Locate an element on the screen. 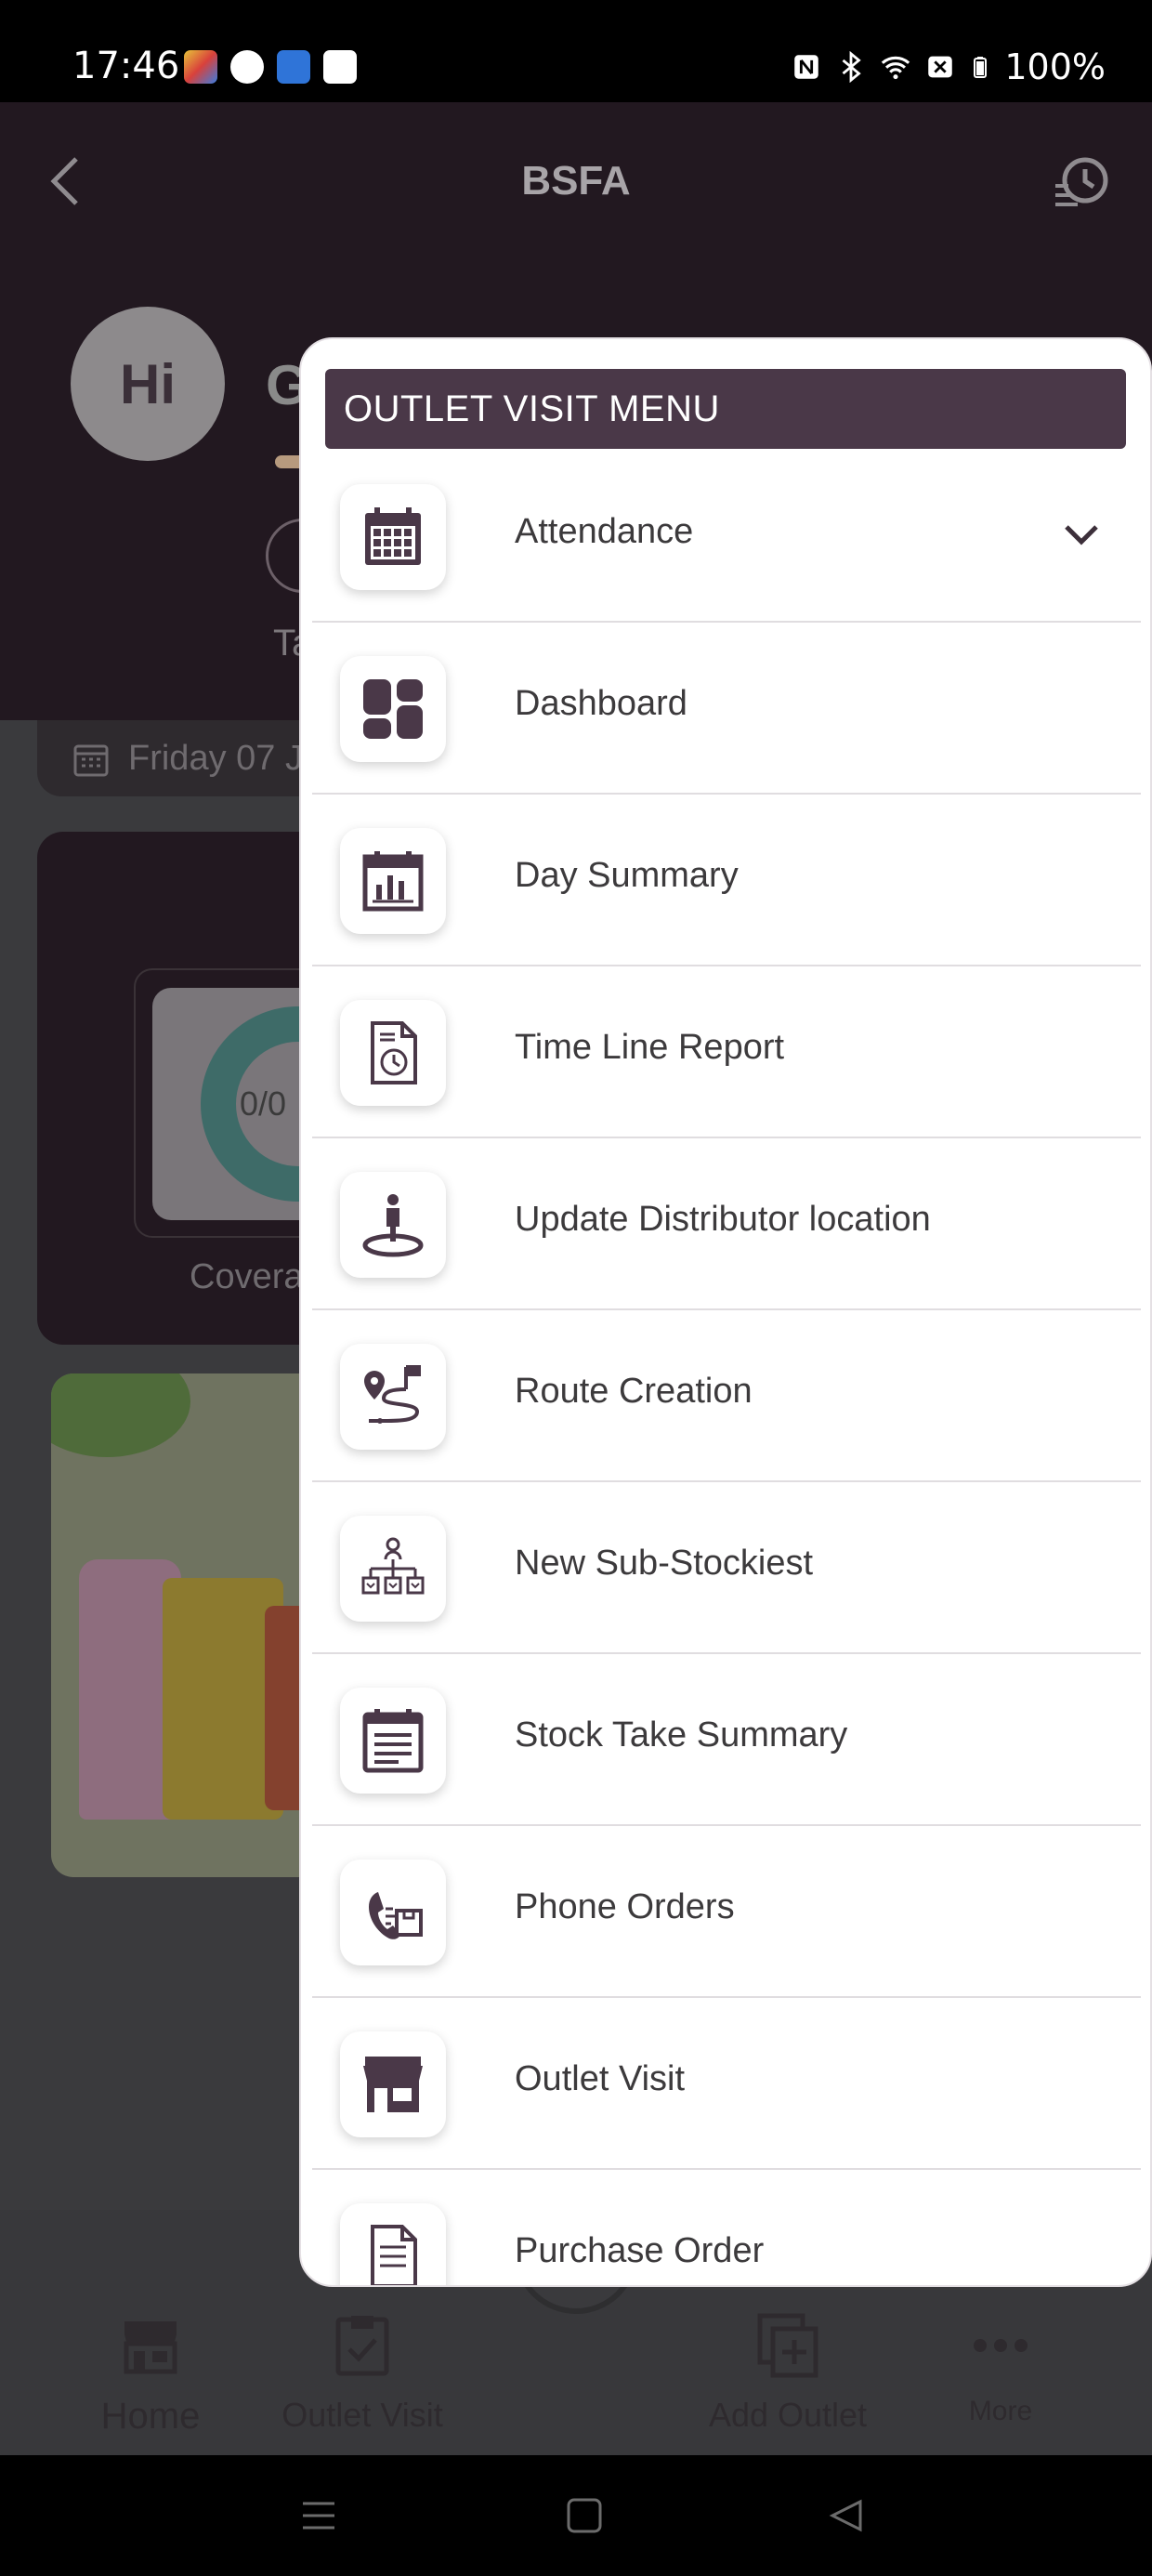  menu-item-label: Time Line Report is located at coordinates (650, 1047).